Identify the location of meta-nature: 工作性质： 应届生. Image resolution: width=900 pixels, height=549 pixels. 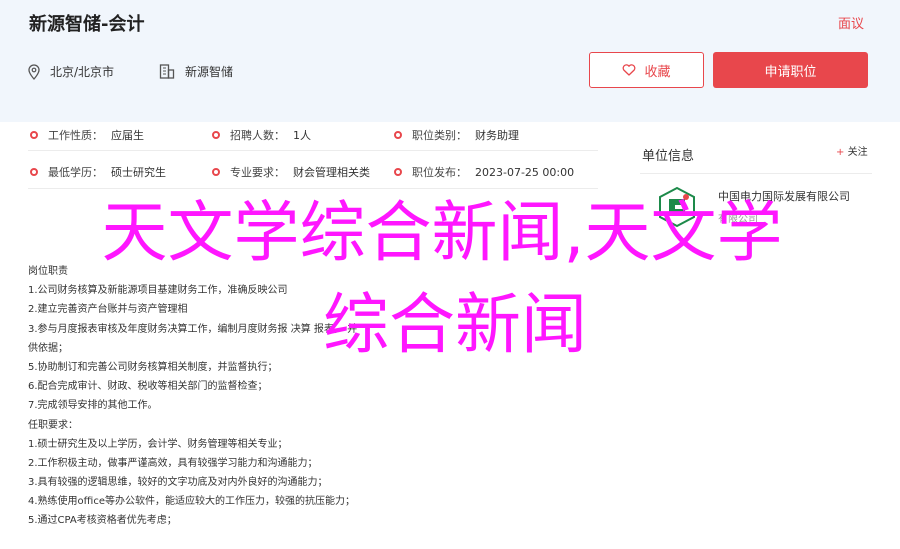
(87, 135).